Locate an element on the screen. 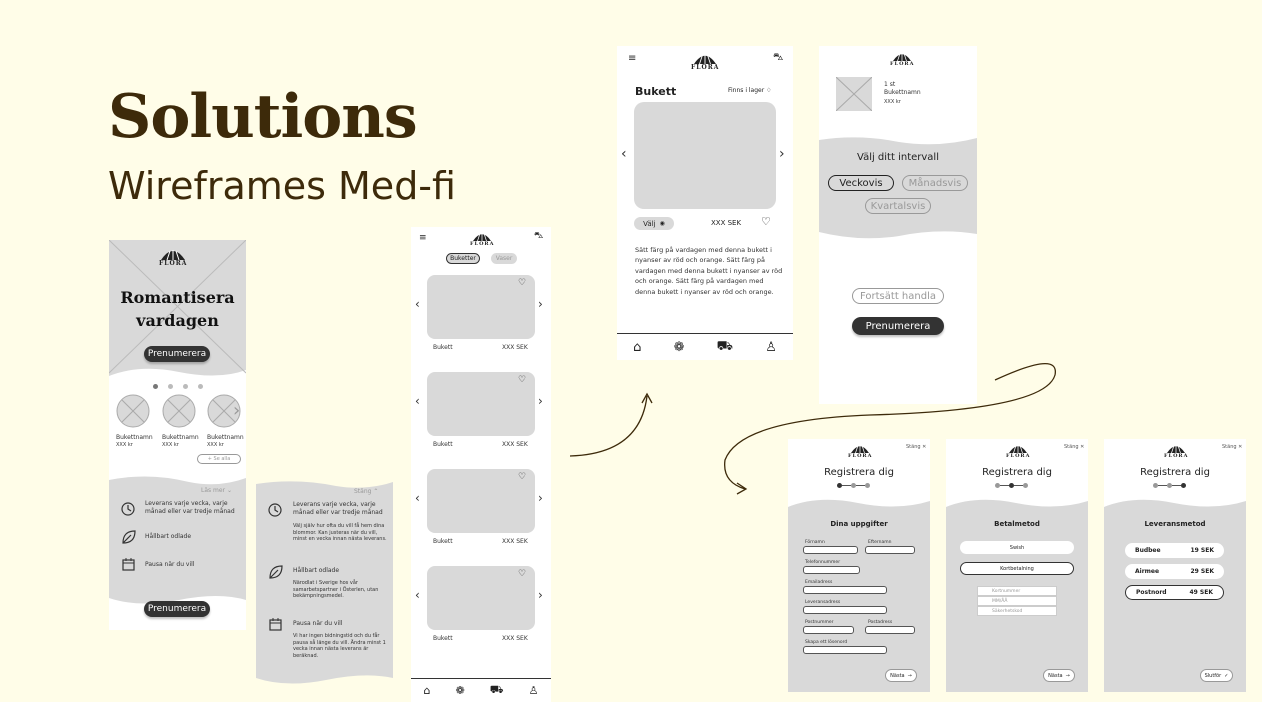  close-toggle: Stäng ⌃ is located at coordinates (366, 491).